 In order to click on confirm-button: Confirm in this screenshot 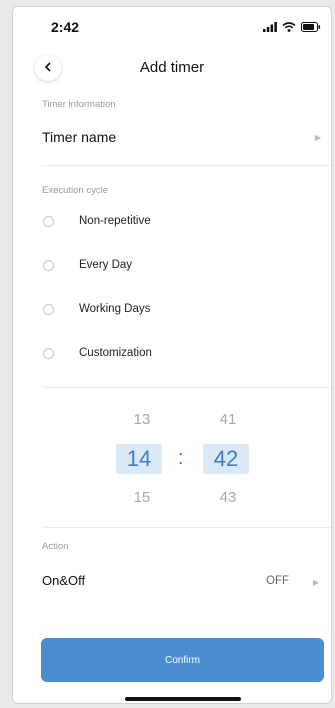, I will do `click(182, 660)`.